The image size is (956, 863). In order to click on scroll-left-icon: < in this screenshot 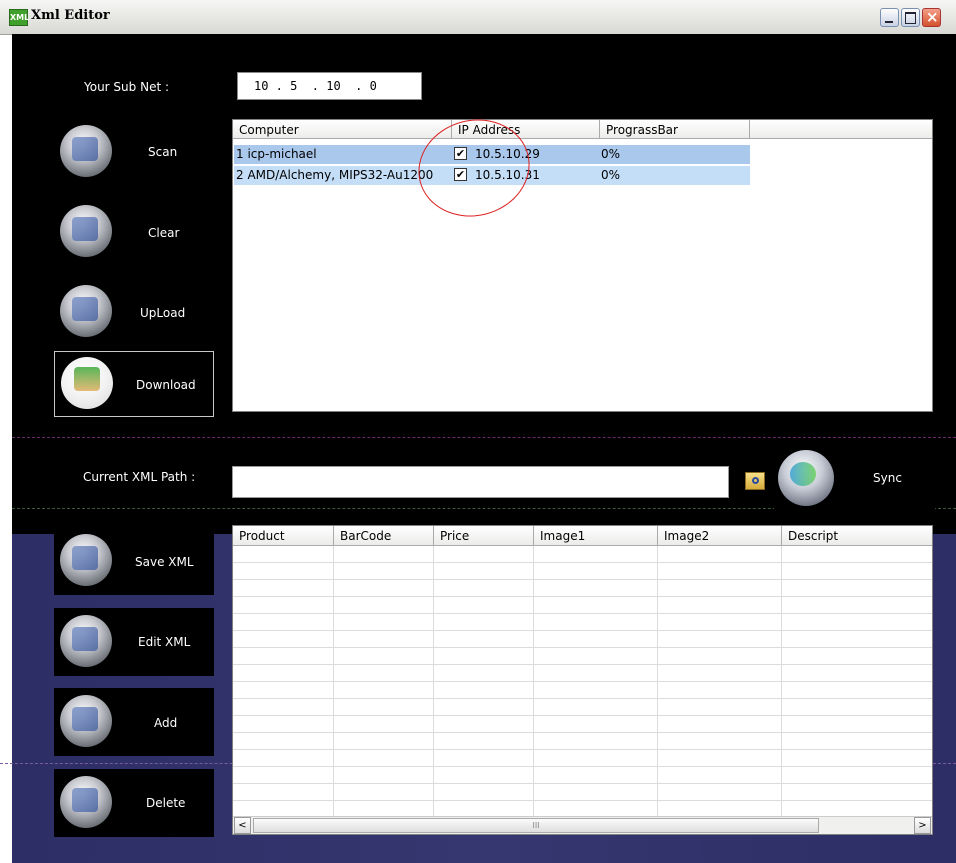, I will do `click(242, 825)`.